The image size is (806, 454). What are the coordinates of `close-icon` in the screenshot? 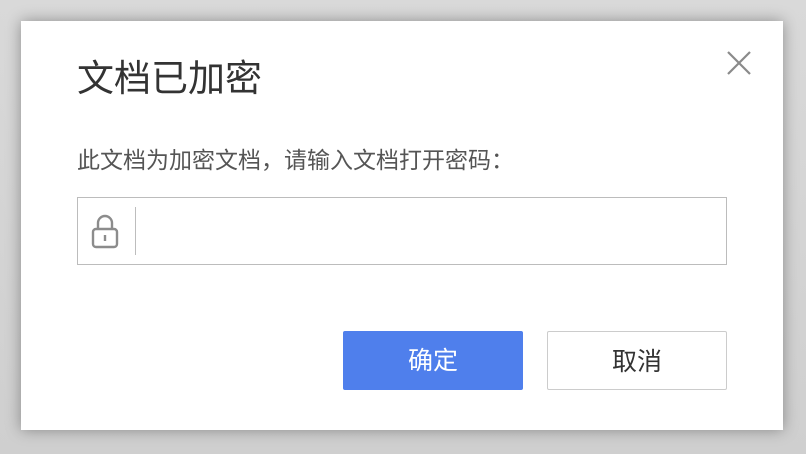 It's located at (739, 63).